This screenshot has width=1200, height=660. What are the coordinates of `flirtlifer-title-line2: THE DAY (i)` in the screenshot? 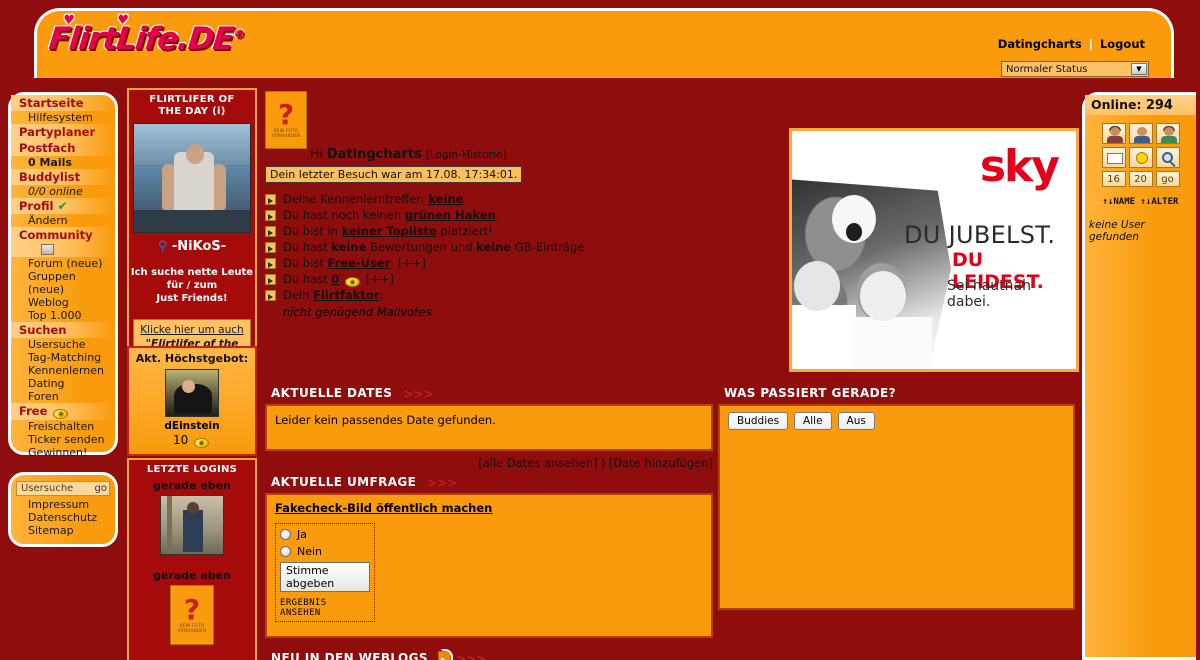 It's located at (192, 111).